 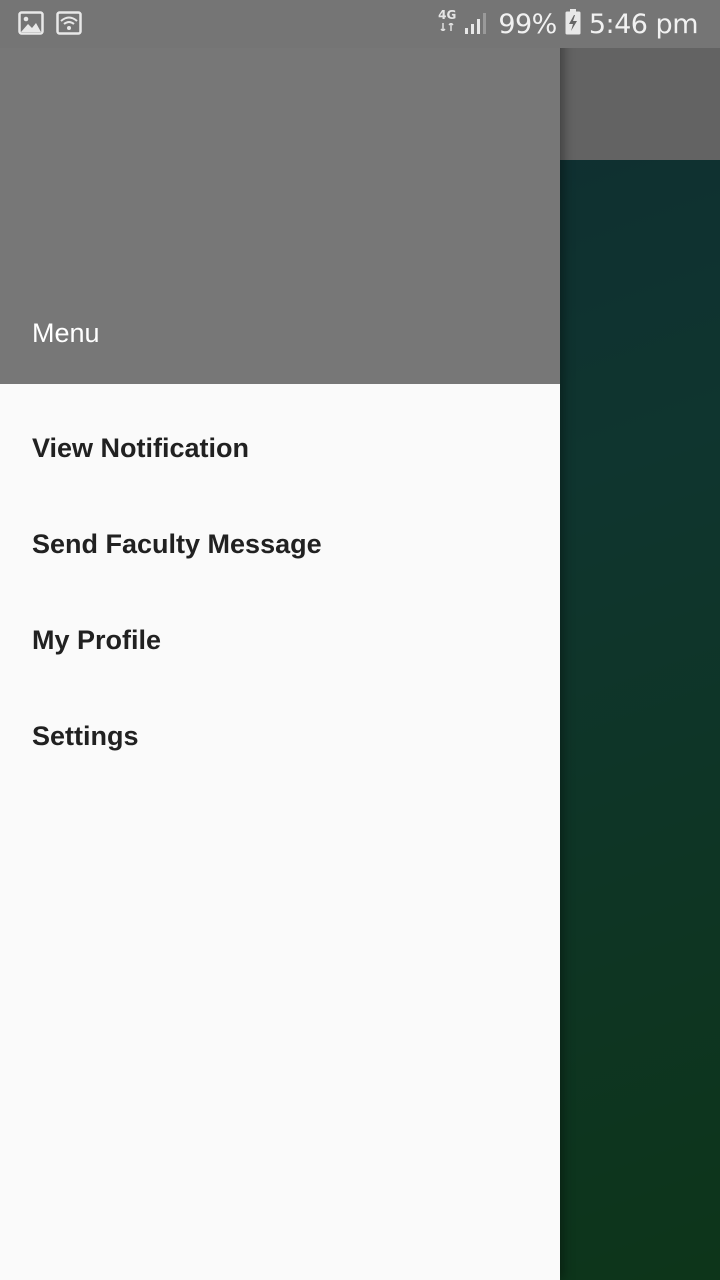 What do you see at coordinates (97, 639) in the screenshot?
I see `menu-item-label: My Profile` at bounding box center [97, 639].